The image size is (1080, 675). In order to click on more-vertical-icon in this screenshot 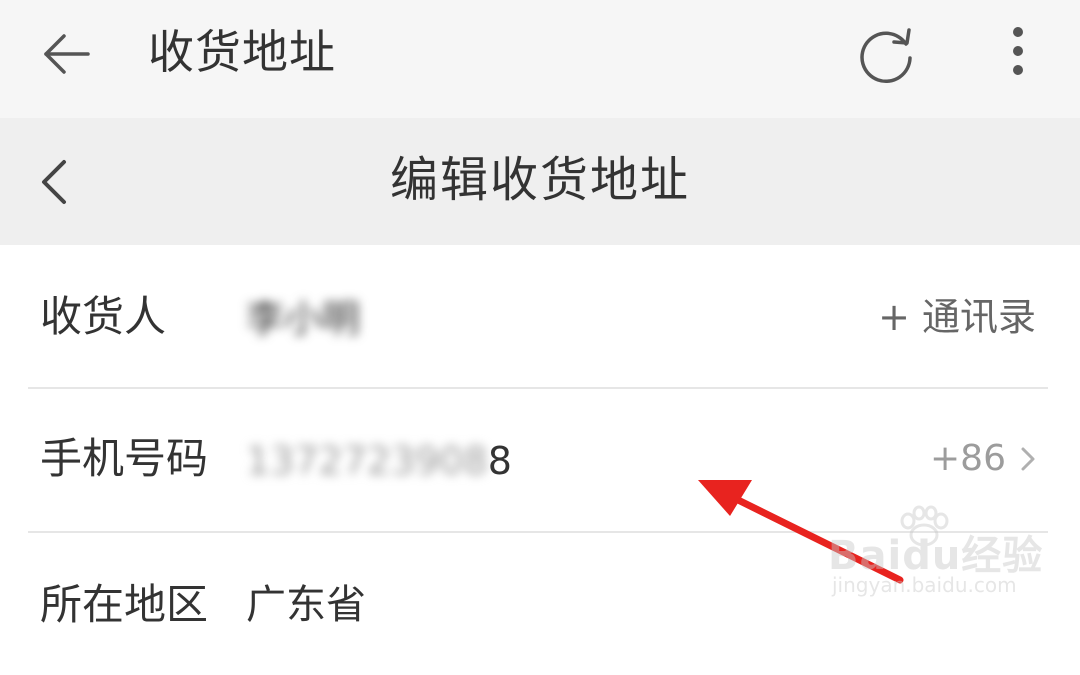, I will do `click(1018, 51)`.